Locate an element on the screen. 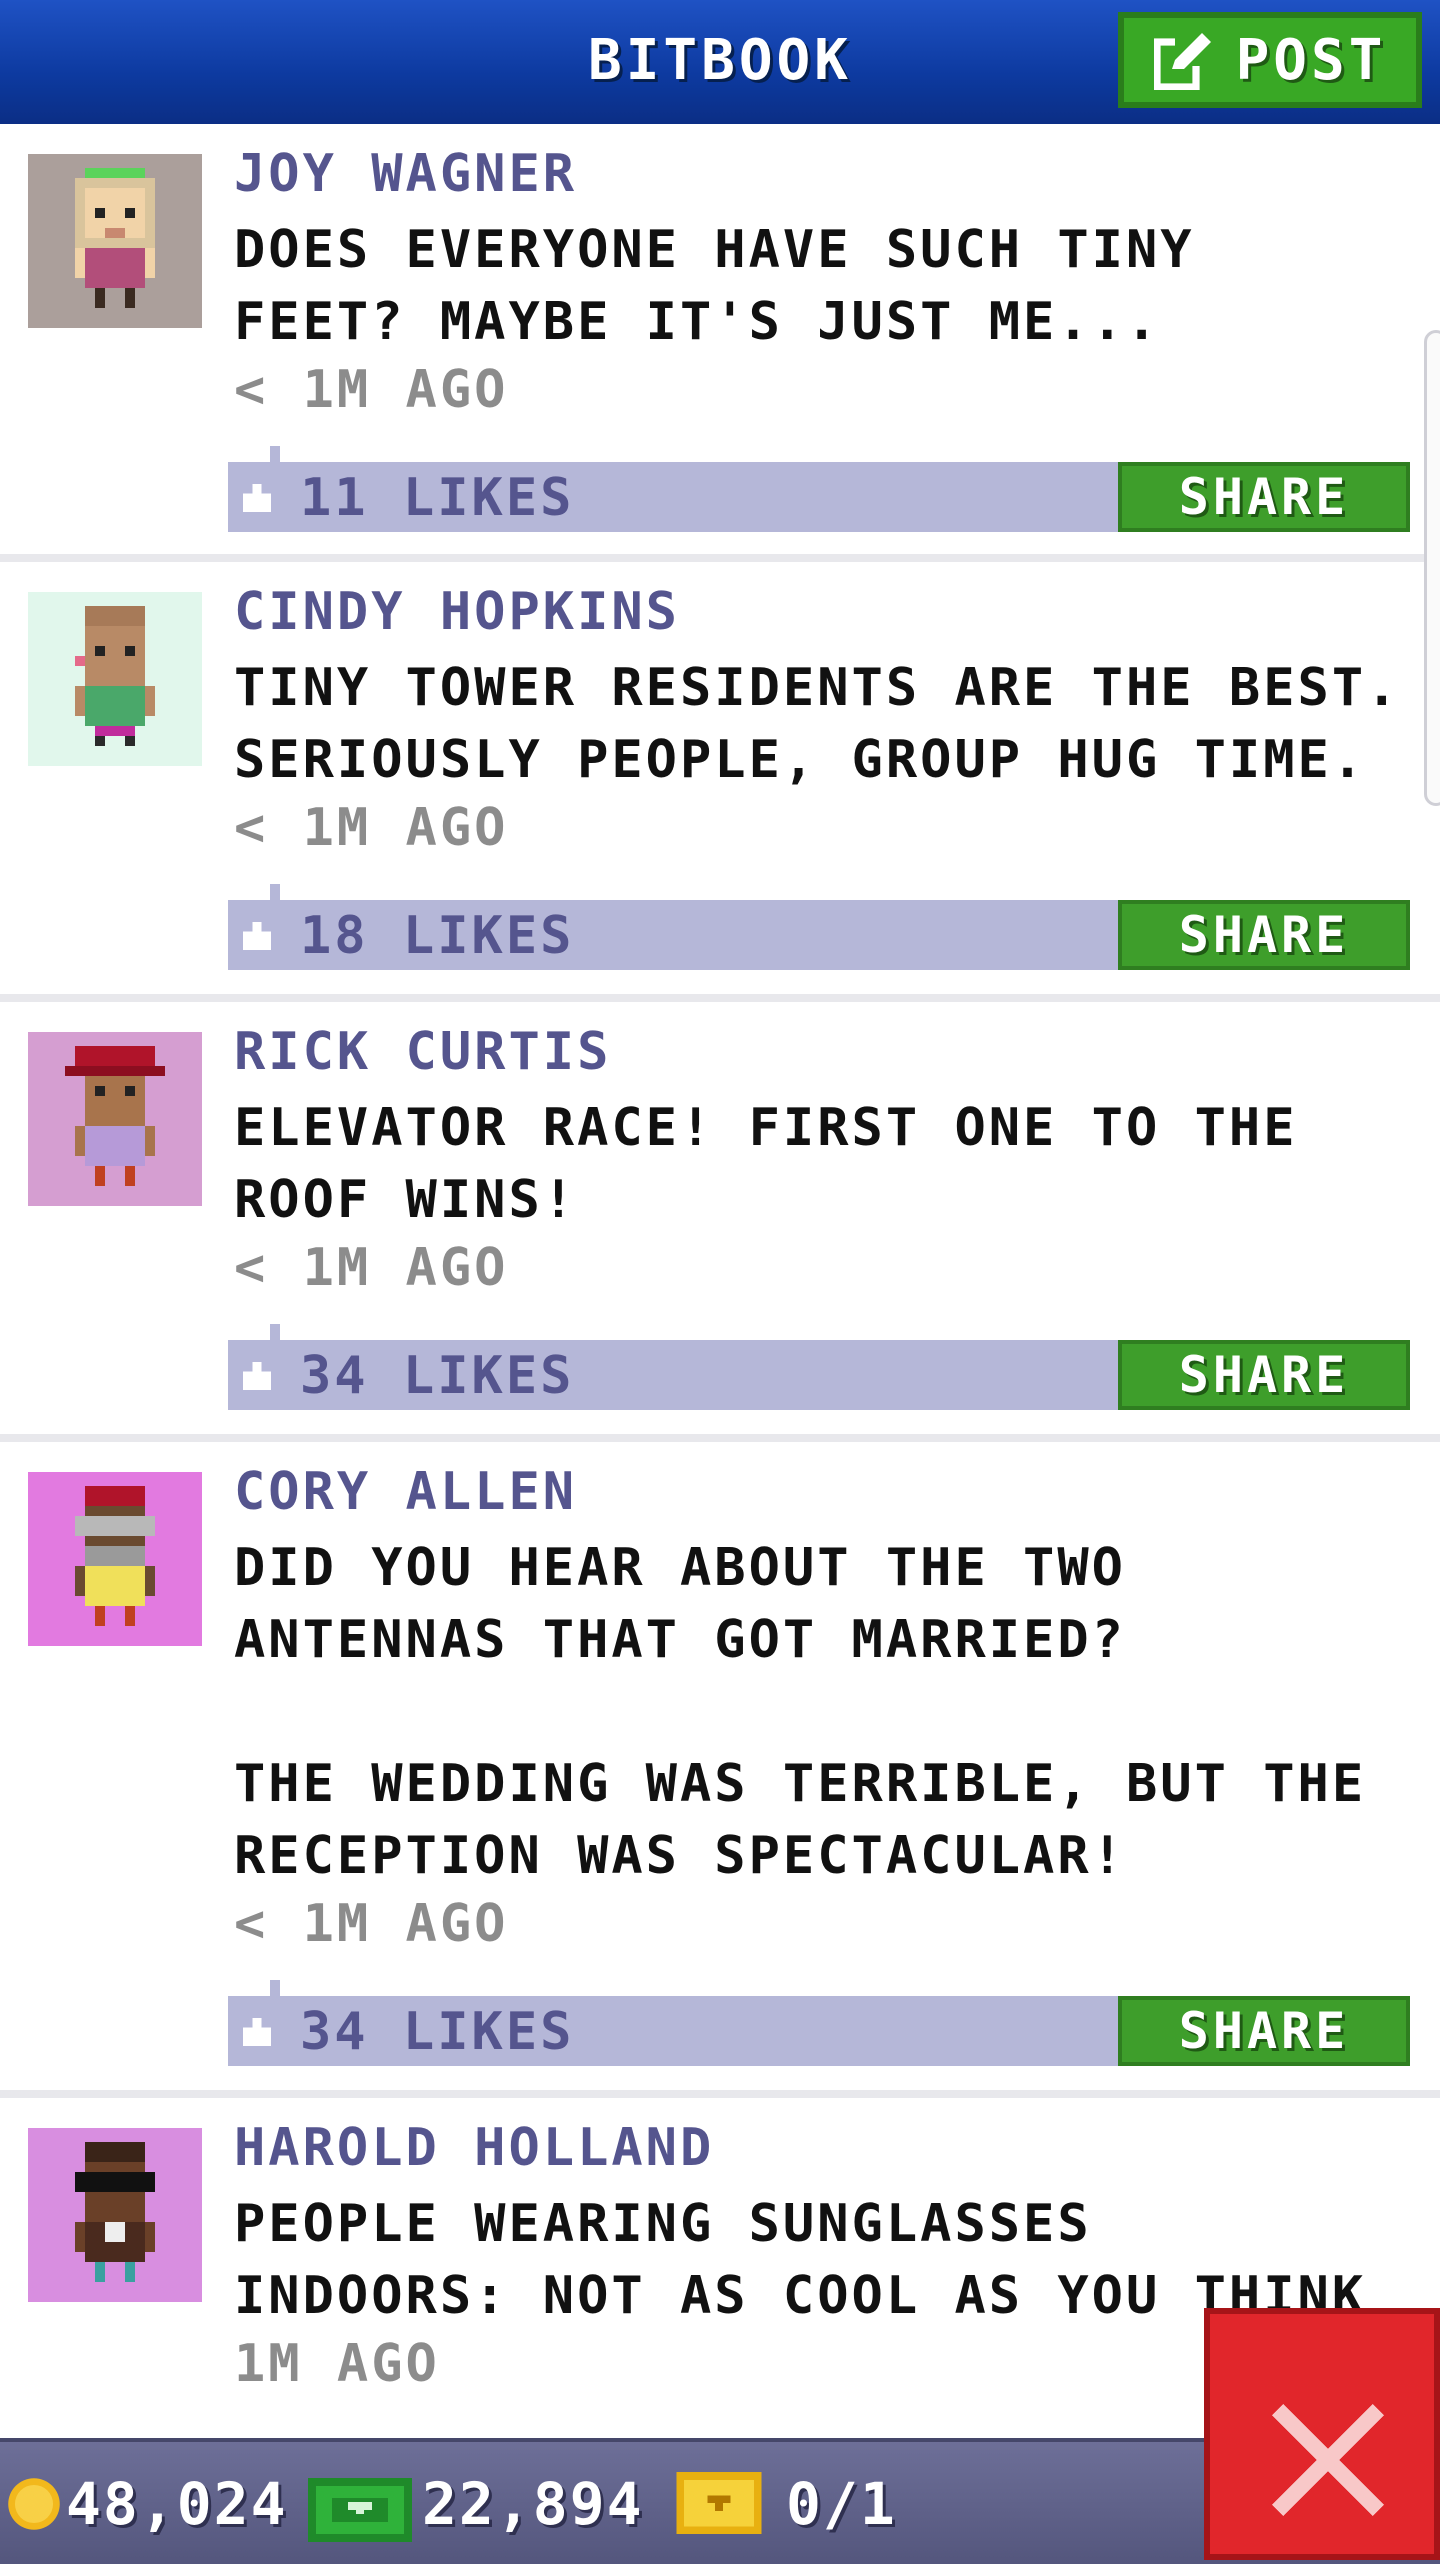  scrollbar is located at coordinates (1432, 568).